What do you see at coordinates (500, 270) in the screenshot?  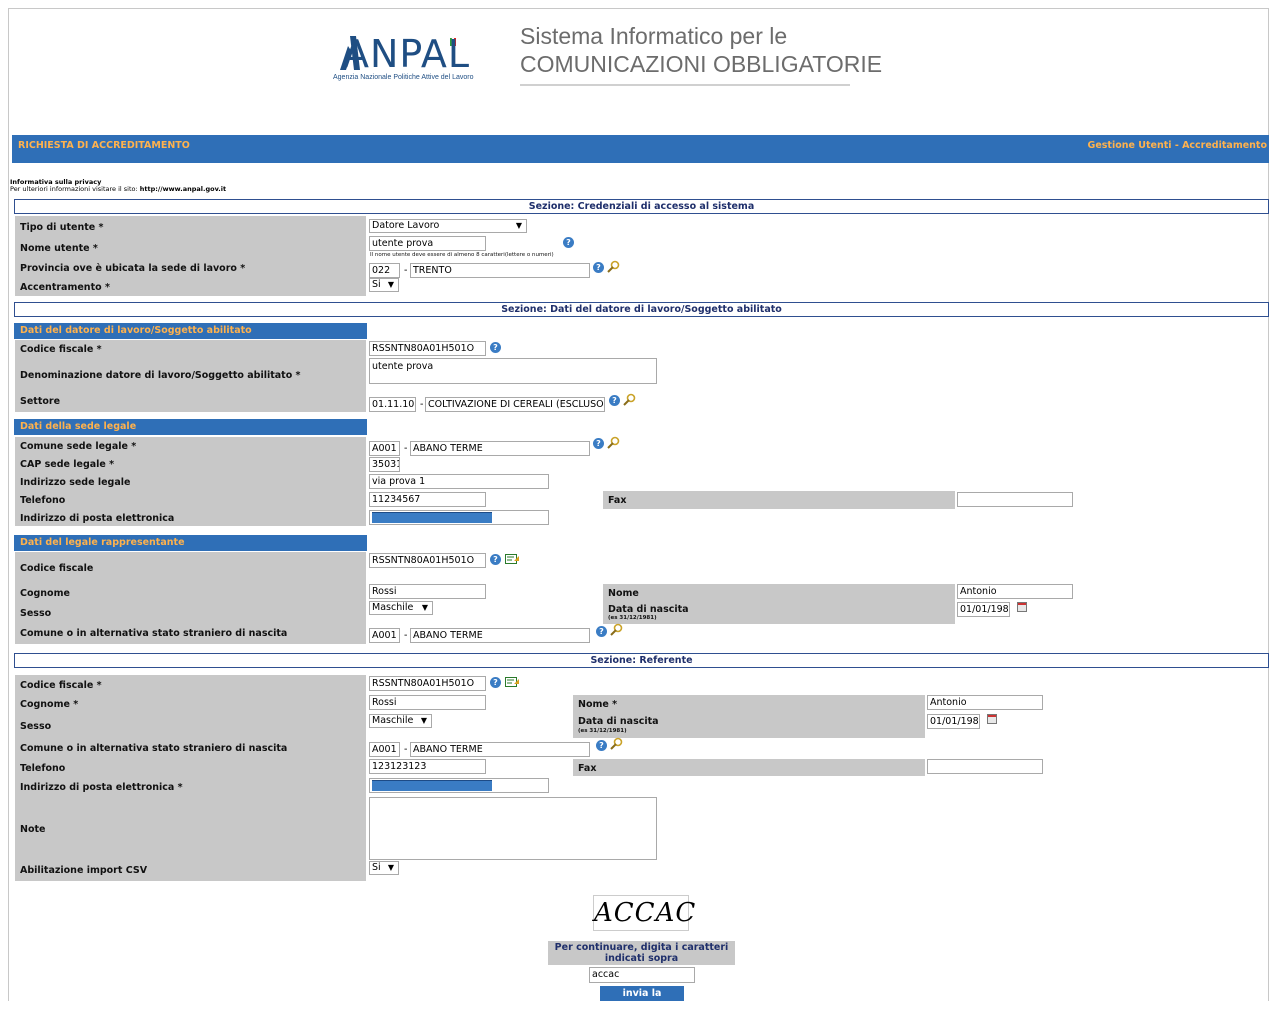 I see `provincia-name-input: TRENTO` at bounding box center [500, 270].